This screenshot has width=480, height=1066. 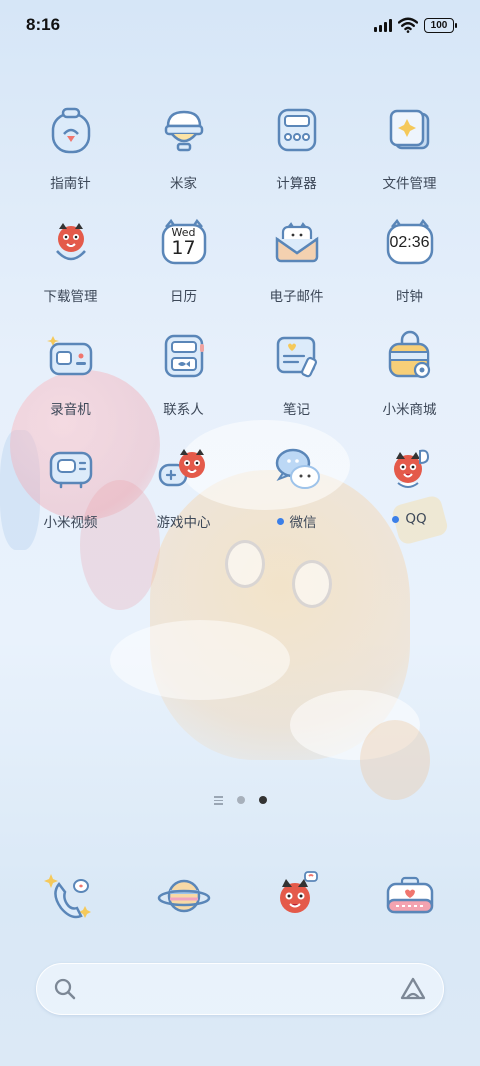 What do you see at coordinates (297, 243) in the screenshot?
I see `email-icon` at bounding box center [297, 243].